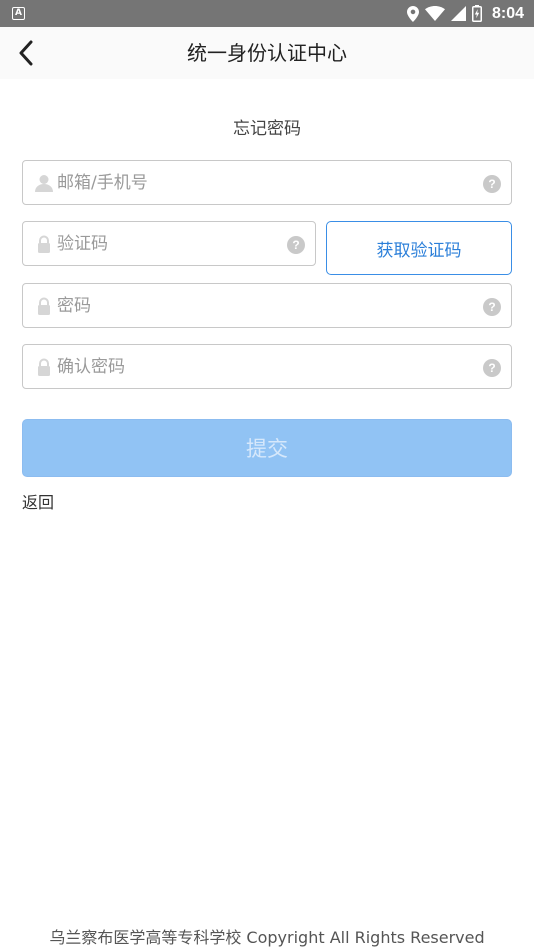  Describe the element at coordinates (267, 129) in the screenshot. I see `form-subtitle: 忘记密码` at that location.